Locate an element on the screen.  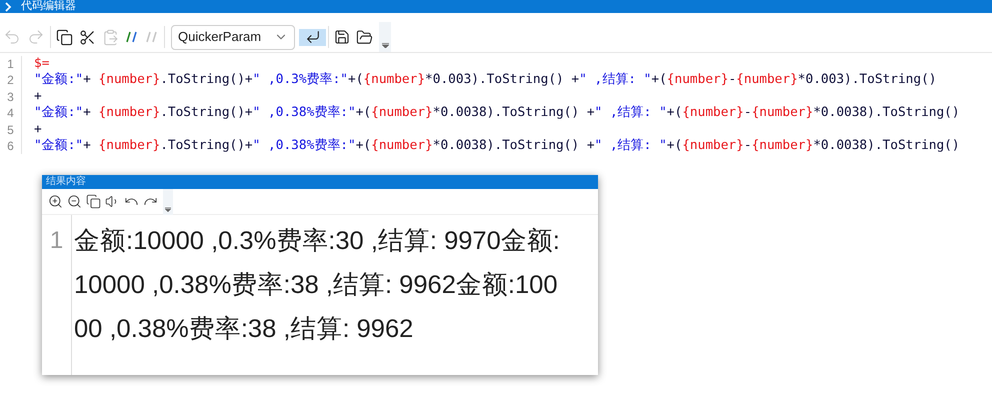
line-number: 2 is located at coordinates (10, 80).